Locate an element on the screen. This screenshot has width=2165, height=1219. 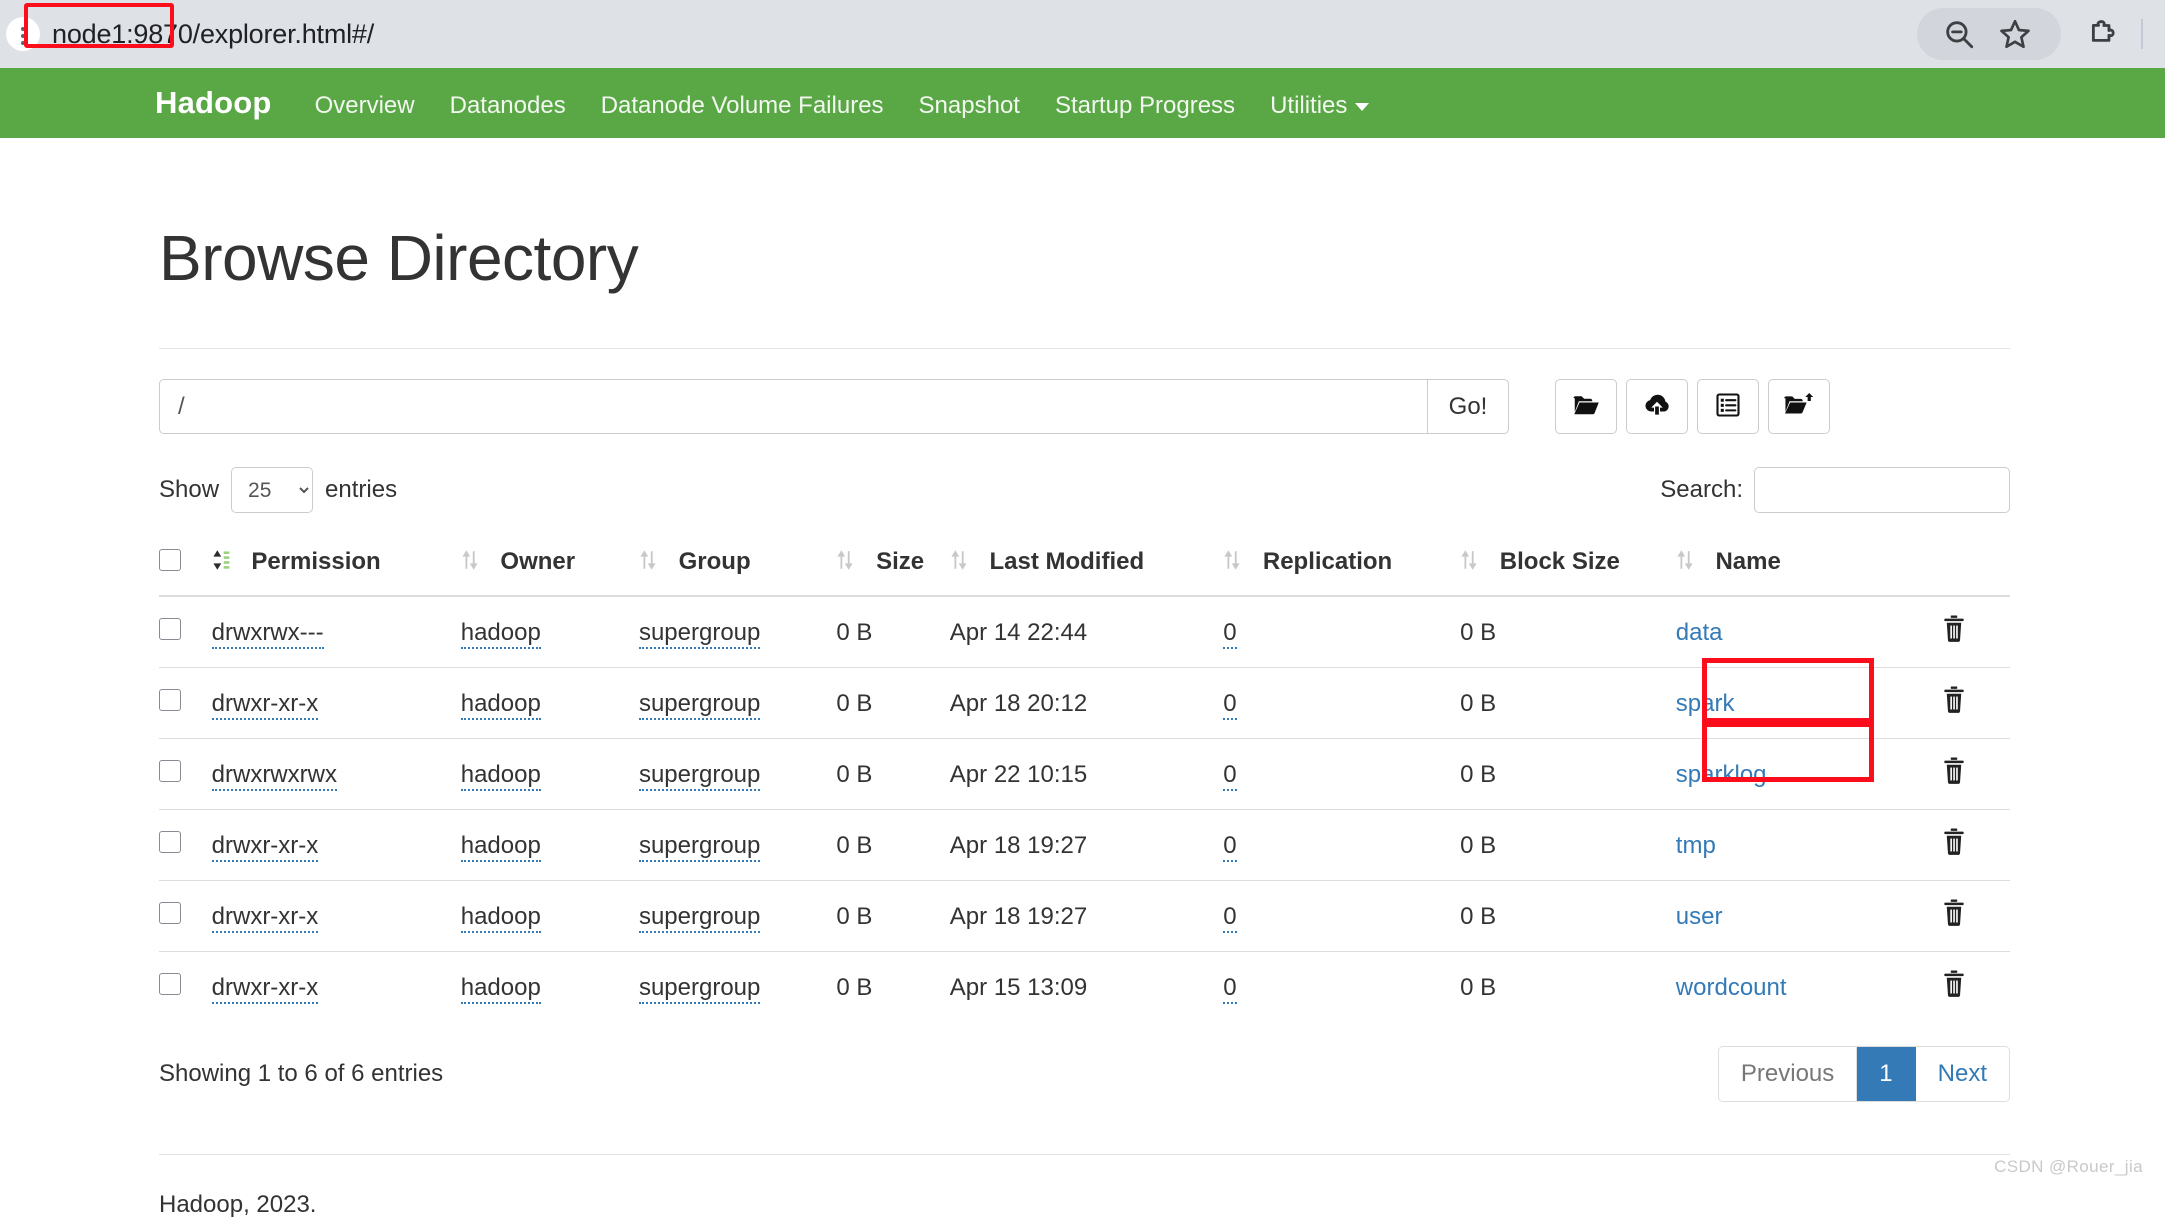
pagination-next: Next is located at coordinates (1962, 1074).